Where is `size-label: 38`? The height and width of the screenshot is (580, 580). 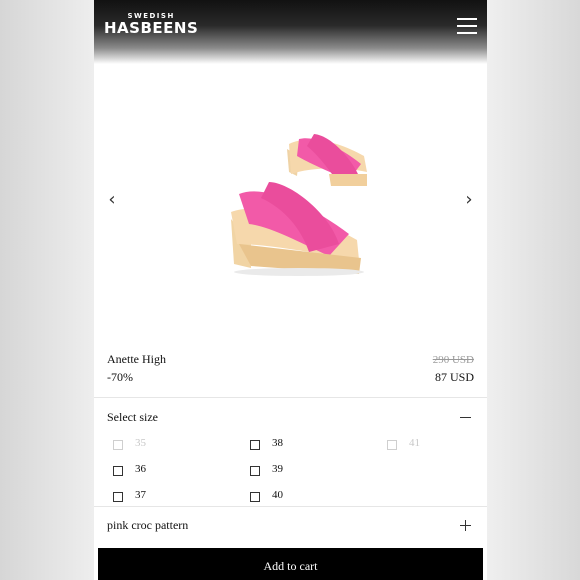 size-label: 38 is located at coordinates (277, 443).